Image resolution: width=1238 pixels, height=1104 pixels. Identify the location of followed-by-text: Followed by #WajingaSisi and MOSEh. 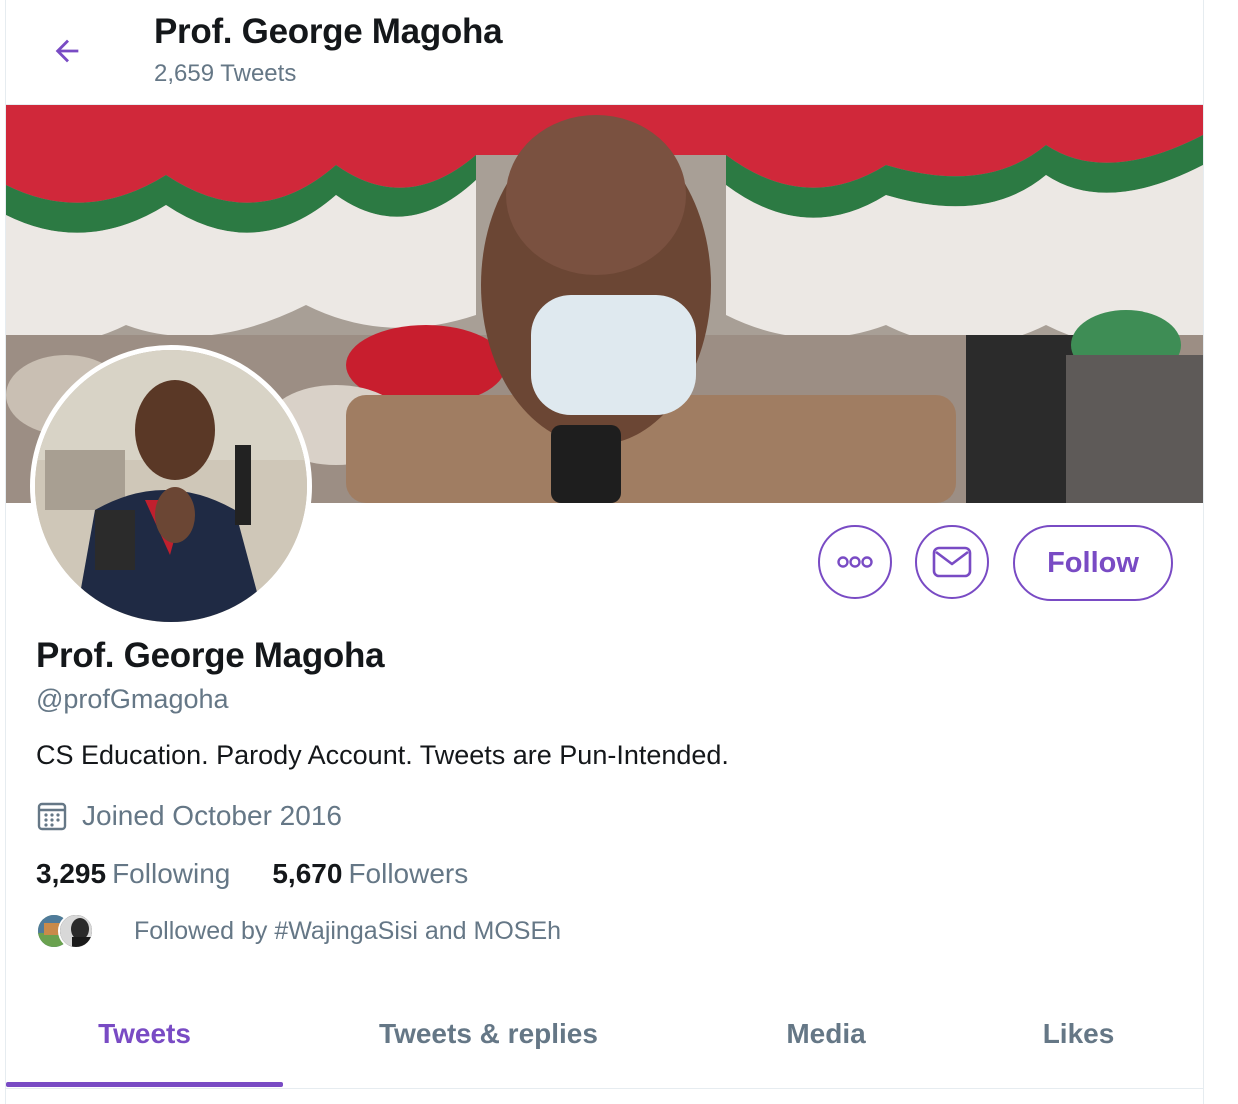
(348, 930).